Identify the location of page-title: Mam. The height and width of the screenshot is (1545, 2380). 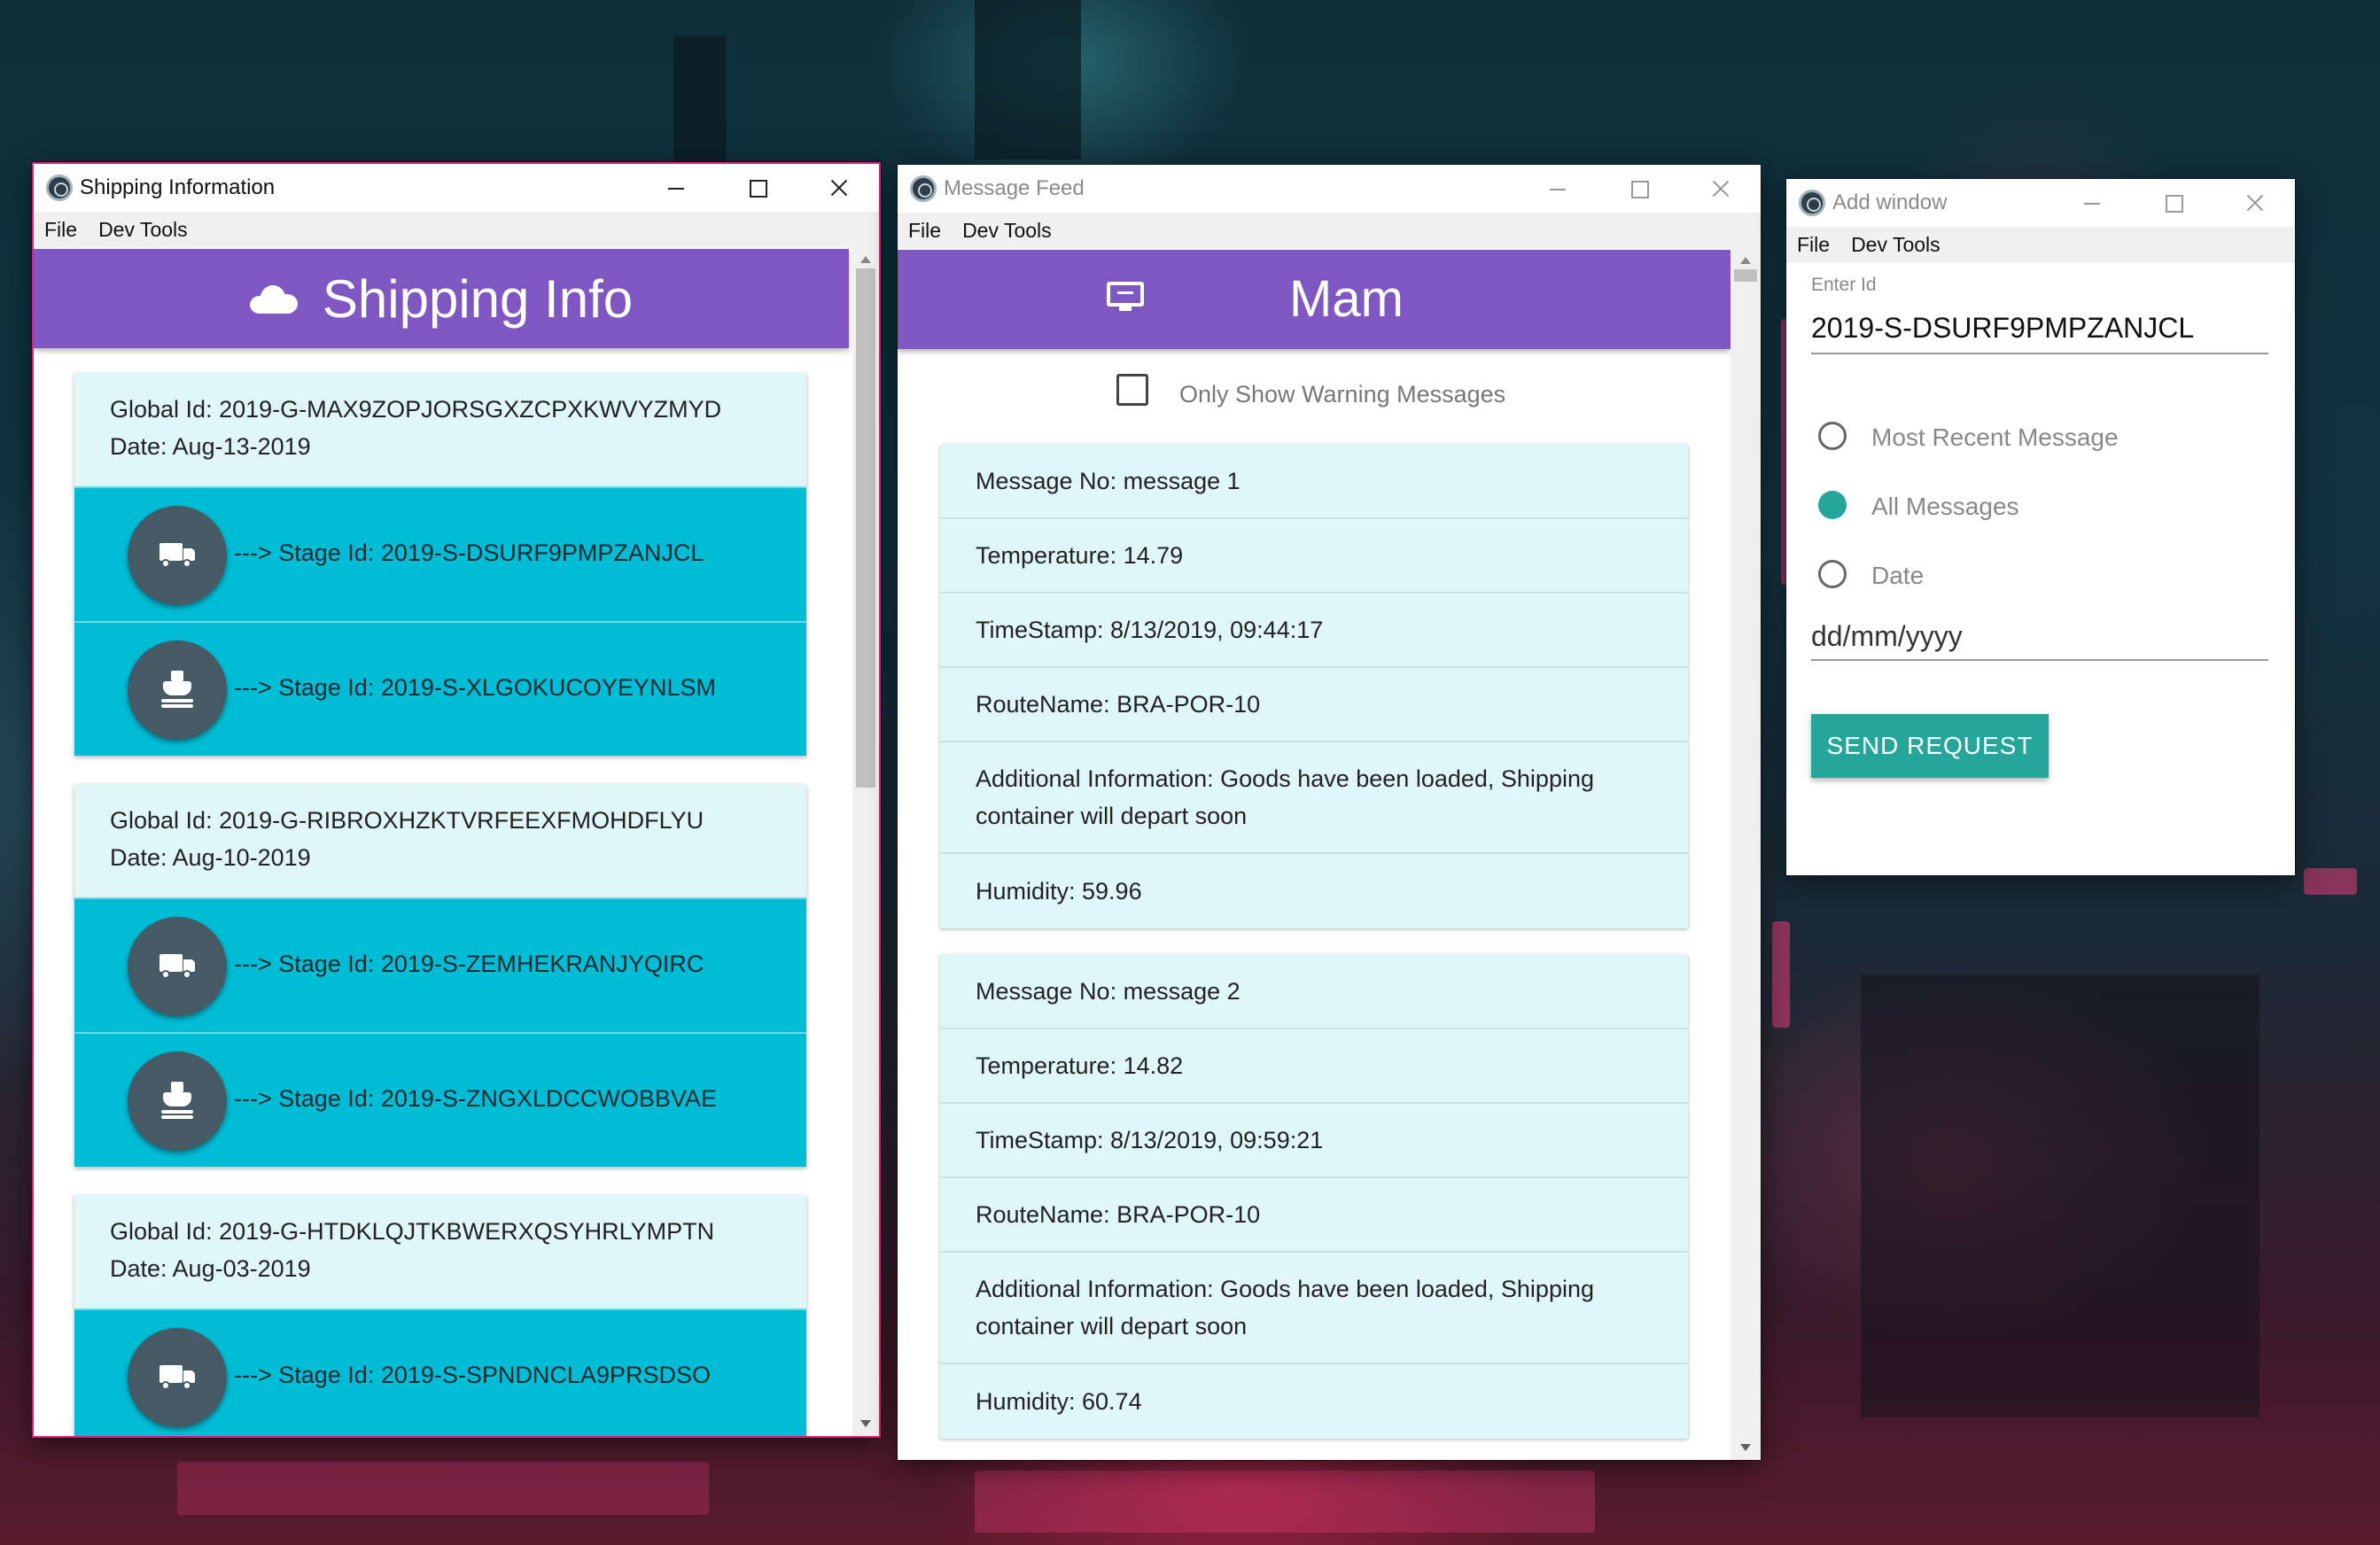
(1346, 299).